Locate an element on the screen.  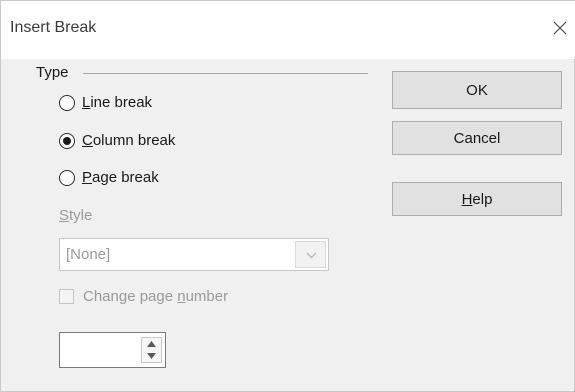
triangle-up-icon is located at coordinates (151, 344).